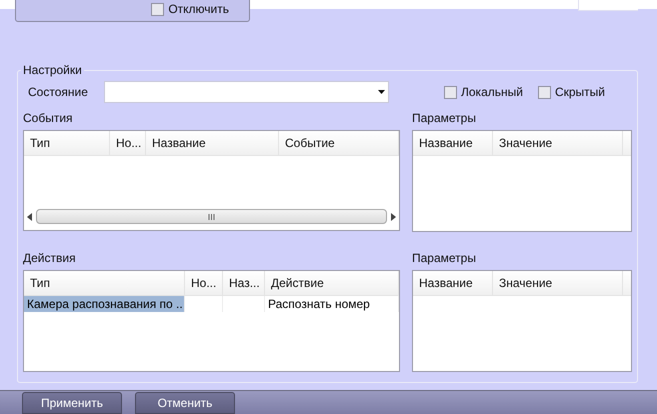 The height and width of the screenshot is (414, 657). I want to click on scroll-left-icon, so click(30, 216).